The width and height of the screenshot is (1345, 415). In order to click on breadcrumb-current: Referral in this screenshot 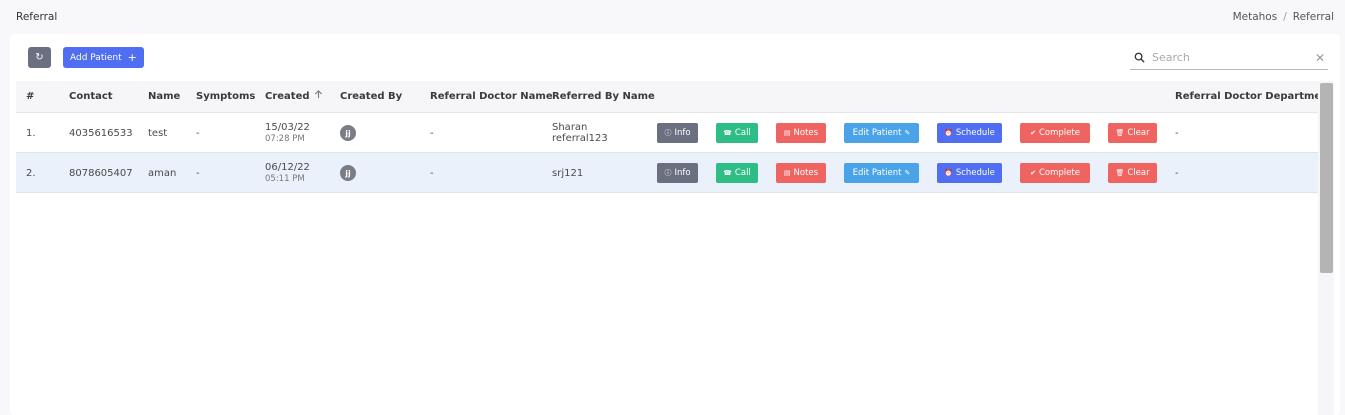, I will do `click(1313, 17)`.